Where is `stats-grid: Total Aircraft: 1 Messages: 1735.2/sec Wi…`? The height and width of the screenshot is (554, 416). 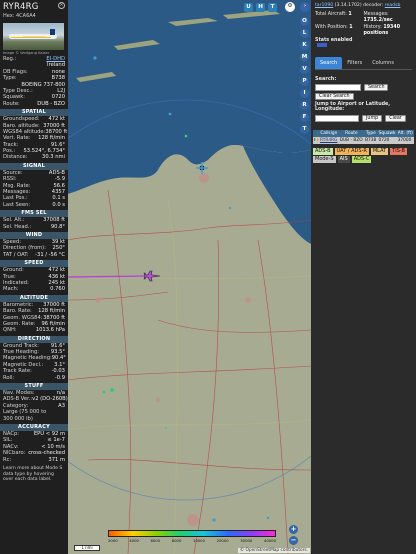
stats-grid: Total Aircraft: 1 Messages: 1735.2/sec Wi… is located at coordinates (363, 22).